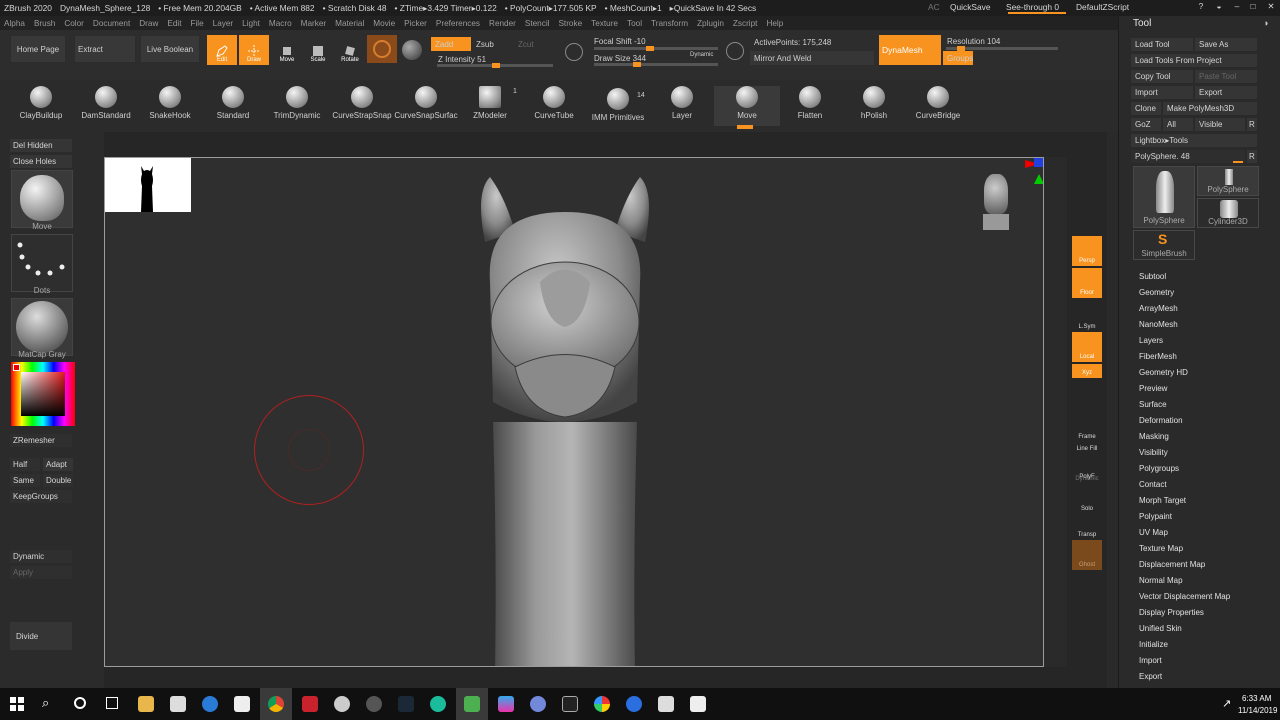 This screenshot has width=1280, height=720. What do you see at coordinates (1087, 317) in the screenshot?
I see `lsym-button: L.Sym` at bounding box center [1087, 317].